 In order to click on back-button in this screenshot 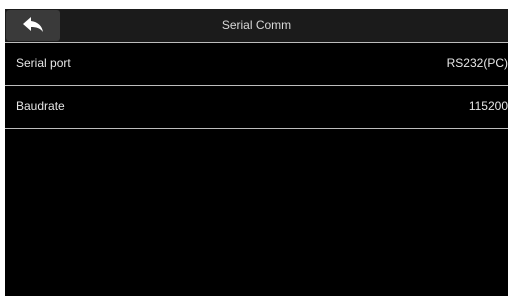, I will do `click(33, 25)`.